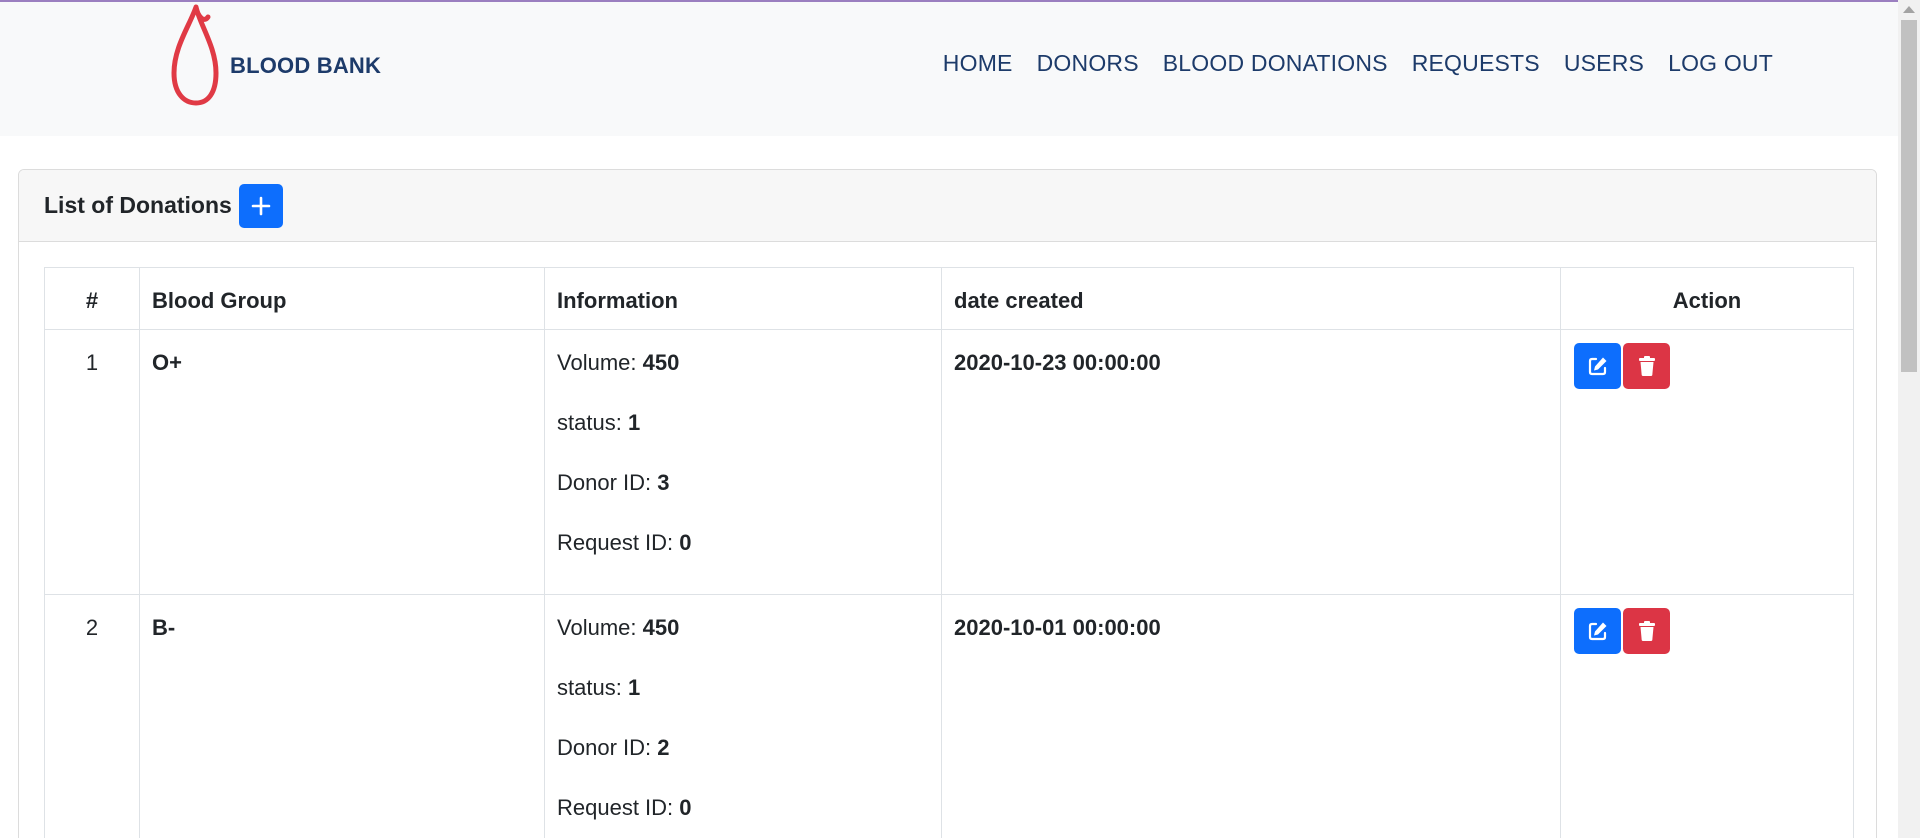  I want to click on header-action: Action, so click(1707, 298).